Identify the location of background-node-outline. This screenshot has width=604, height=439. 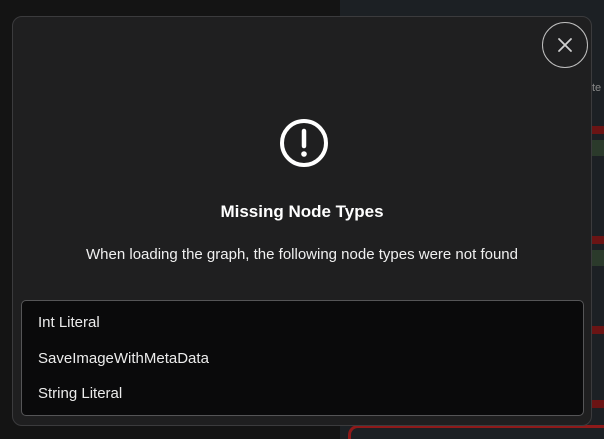
(476, 432).